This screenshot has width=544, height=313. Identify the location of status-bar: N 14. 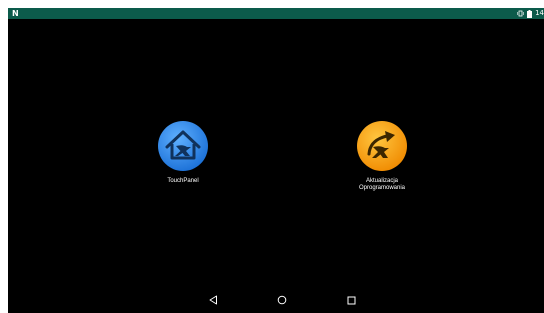
(276, 13).